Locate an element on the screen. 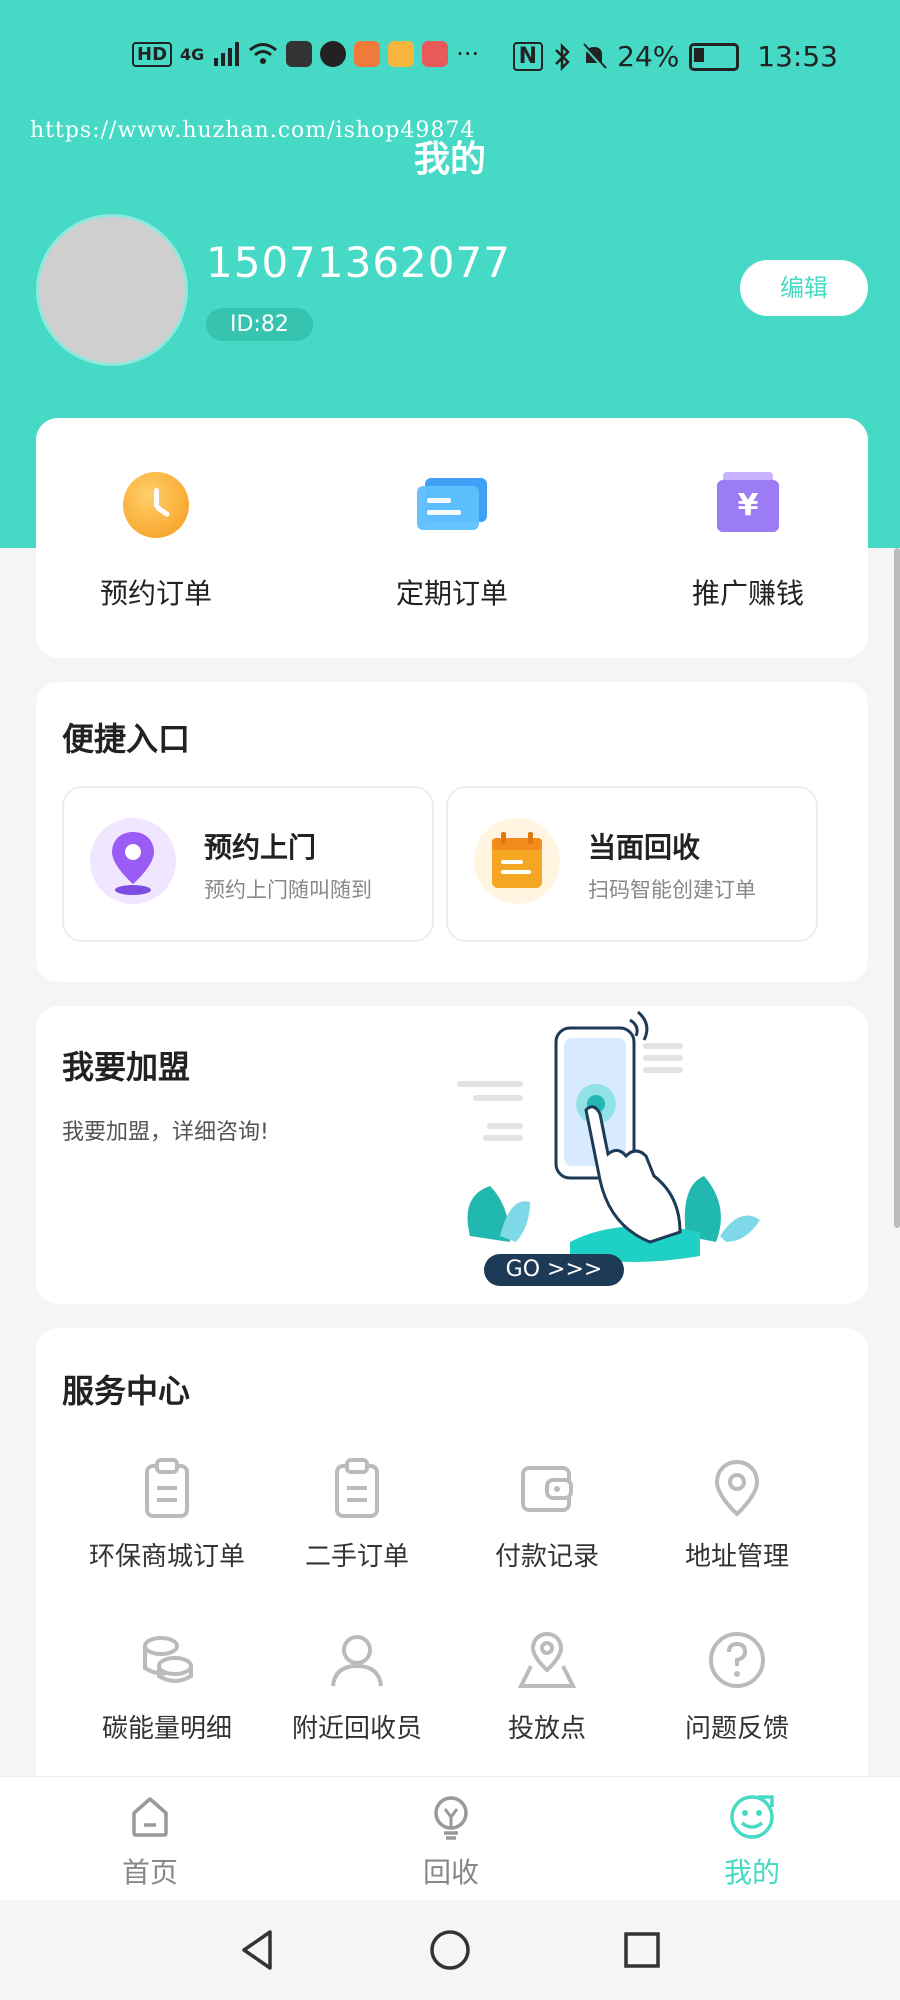 This screenshot has width=900, height=2000. quick-tile-subtitle: 预约上门随叫随到 is located at coordinates (288, 890).